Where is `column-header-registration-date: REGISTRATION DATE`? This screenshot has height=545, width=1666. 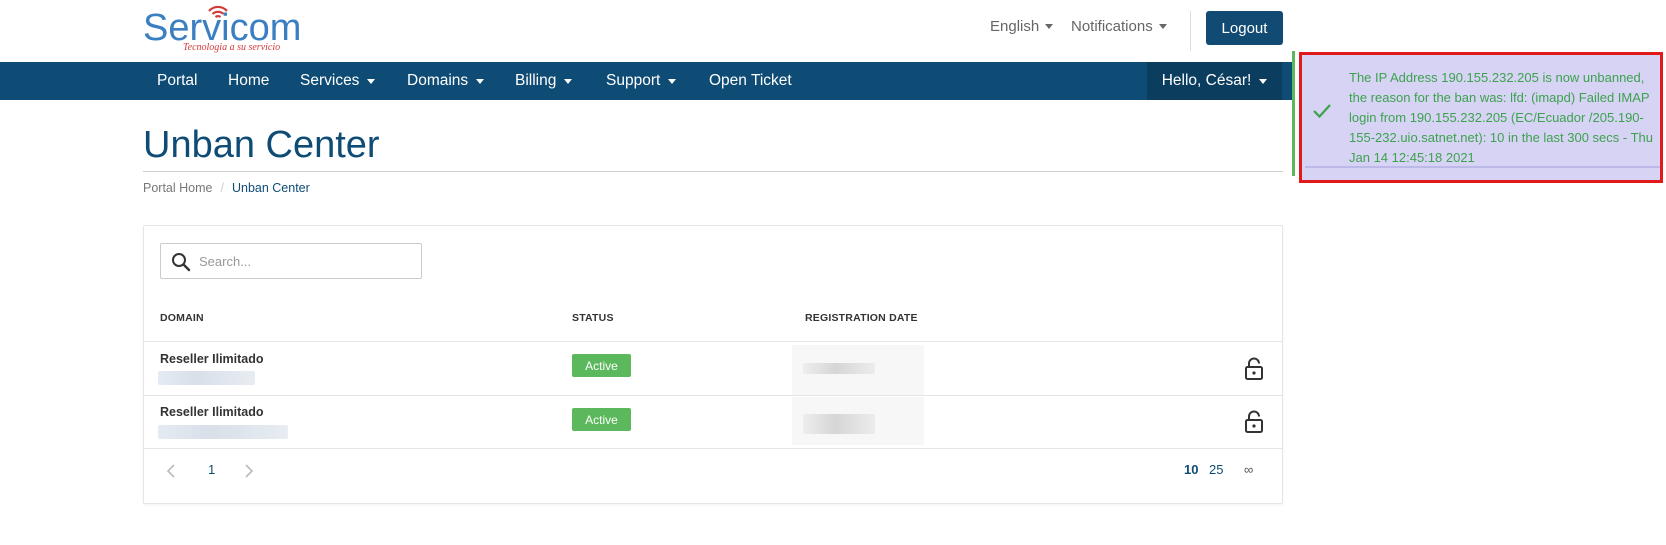
column-header-registration-date: REGISTRATION DATE is located at coordinates (861, 318).